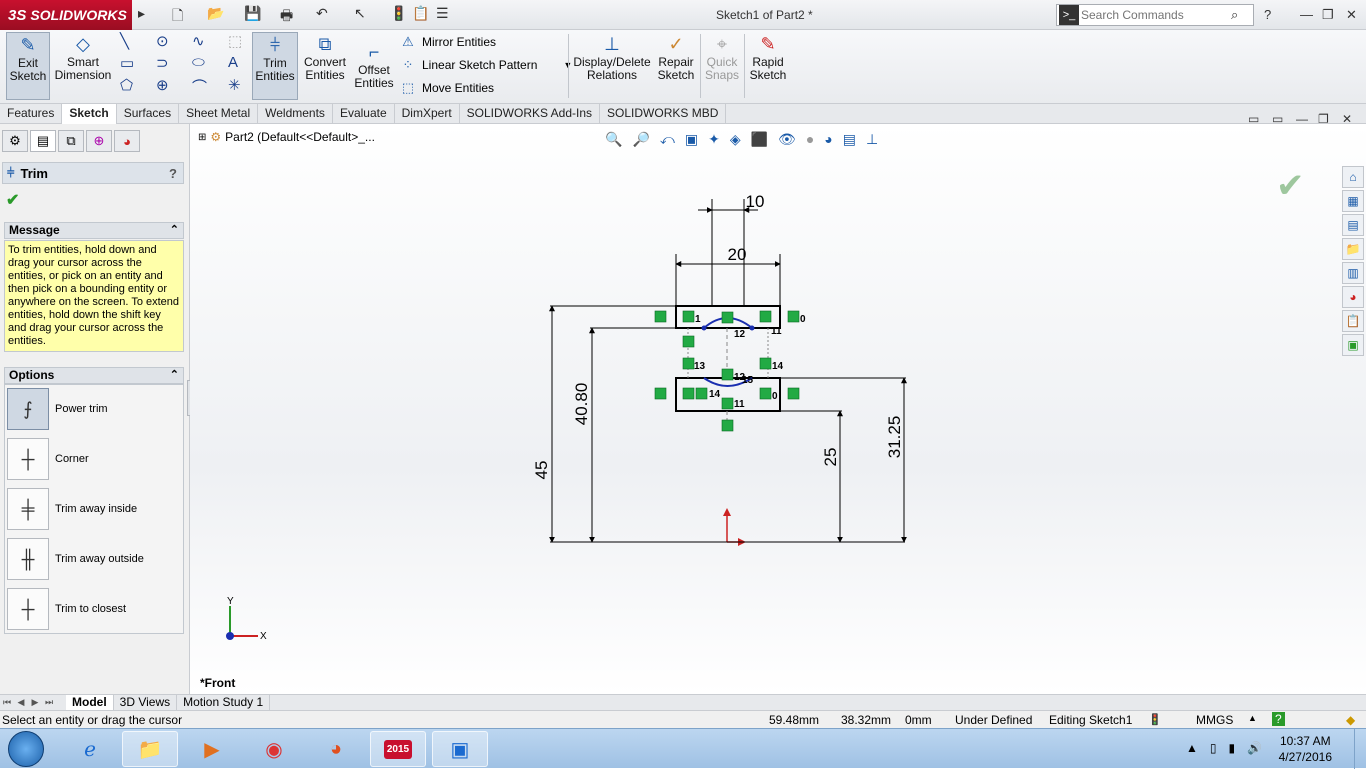  What do you see at coordinates (233, 62) in the screenshot?
I see `text-tool-icon: A` at bounding box center [233, 62].